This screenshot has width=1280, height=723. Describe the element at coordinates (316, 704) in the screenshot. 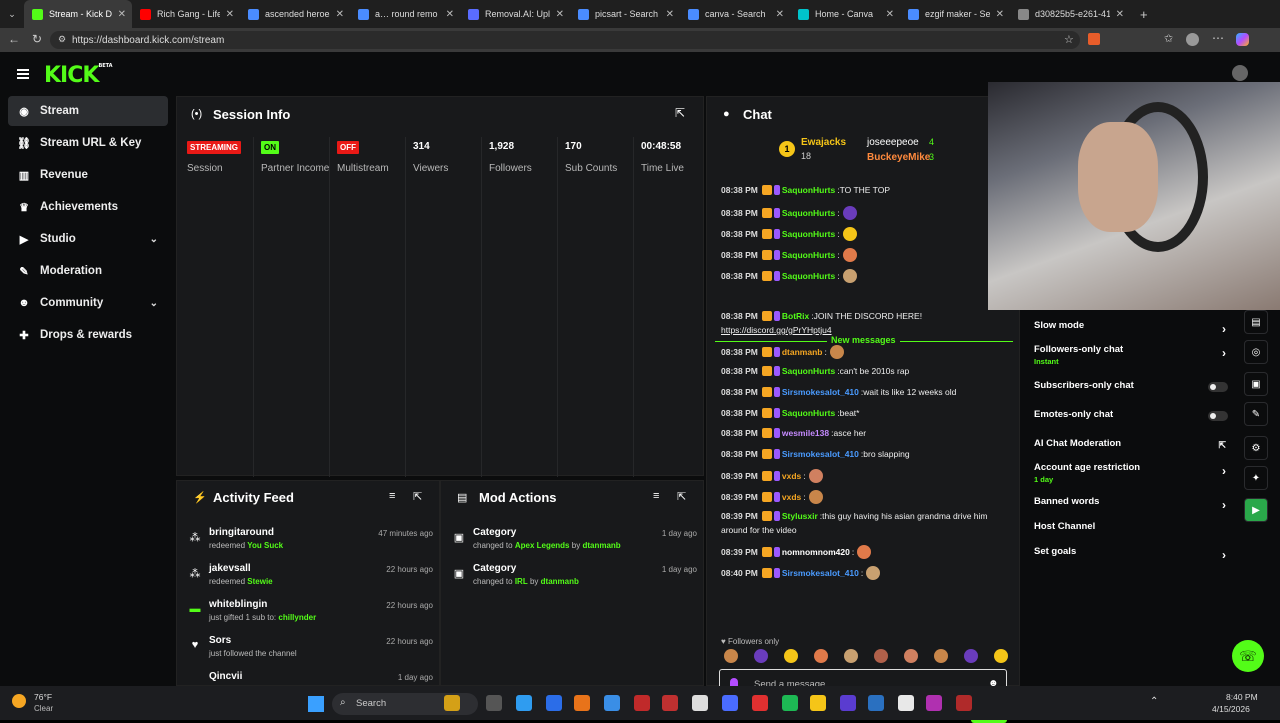

I see `windows-start-icon` at that location.